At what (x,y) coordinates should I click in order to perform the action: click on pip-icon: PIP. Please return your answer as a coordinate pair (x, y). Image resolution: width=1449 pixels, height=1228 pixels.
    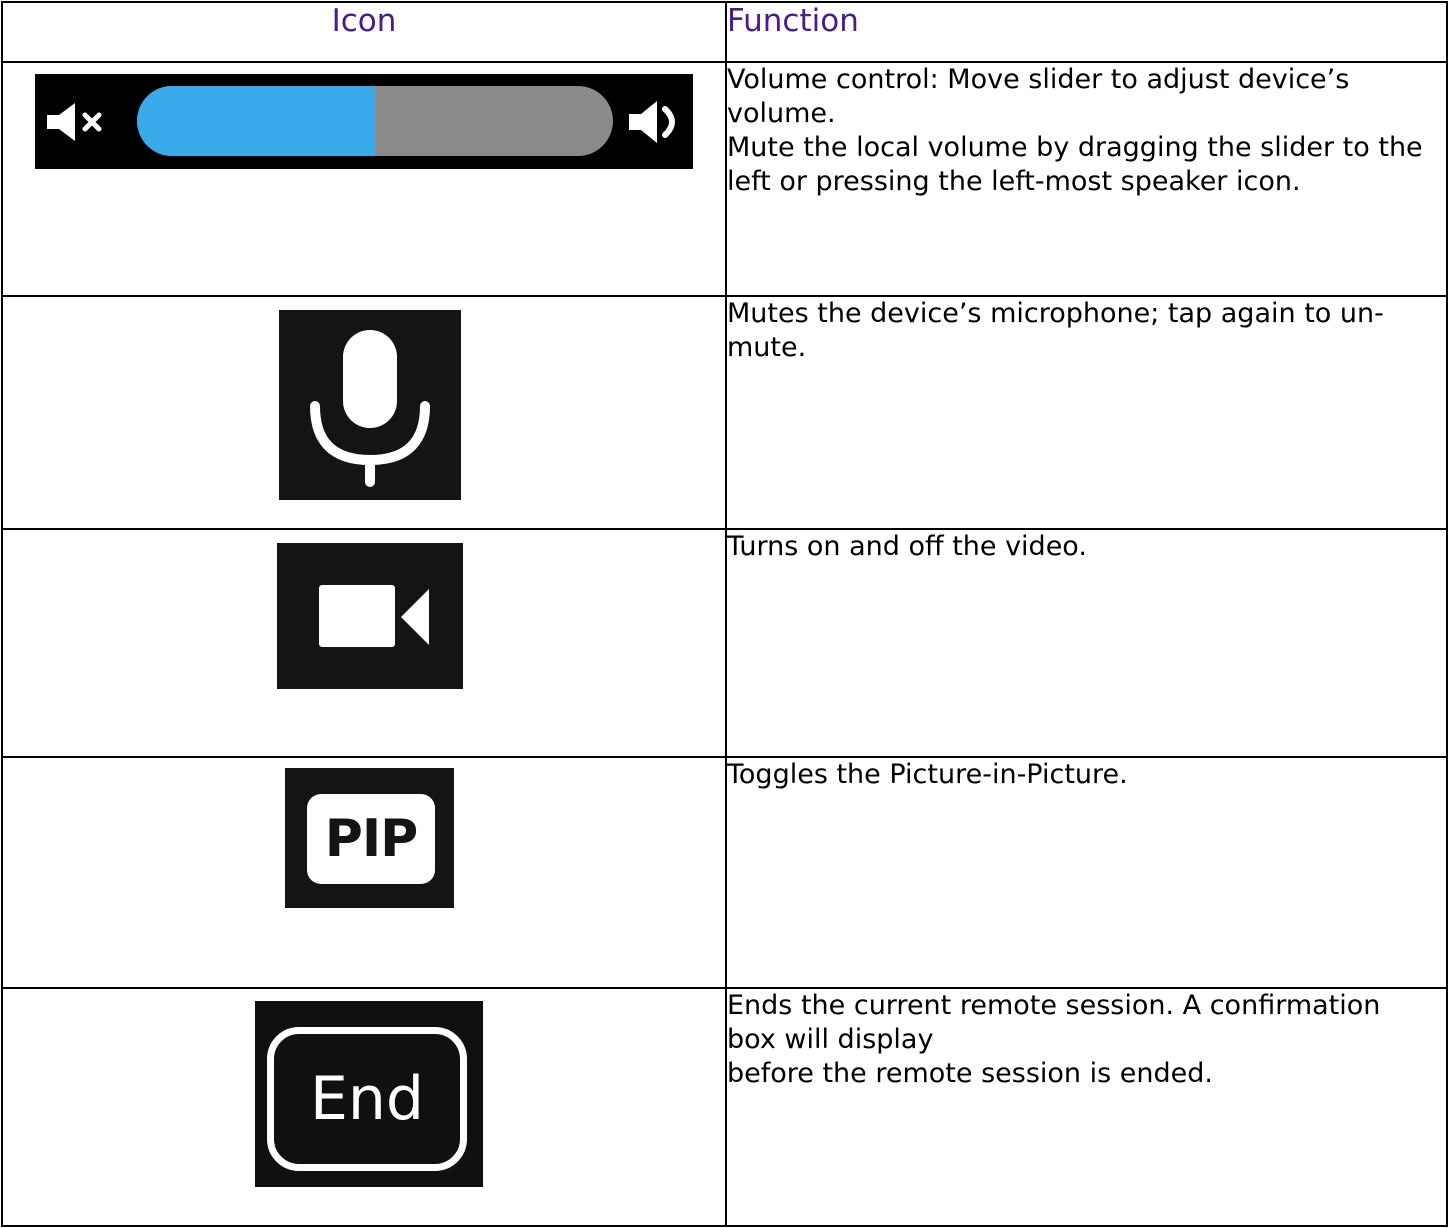
    Looking at the image, I should click on (371, 839).